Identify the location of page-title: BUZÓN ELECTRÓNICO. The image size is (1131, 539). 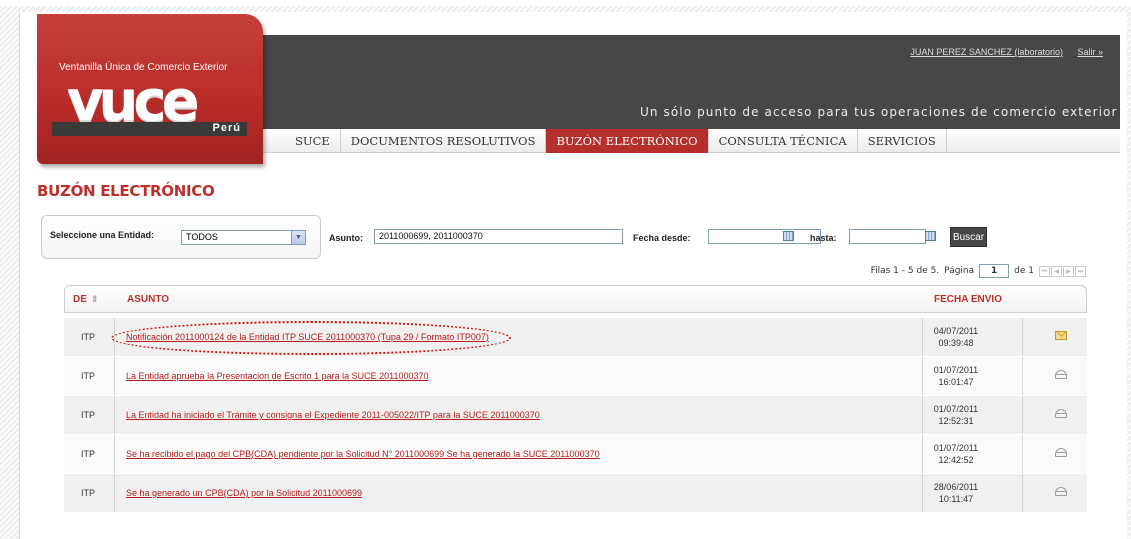
(126, 191).